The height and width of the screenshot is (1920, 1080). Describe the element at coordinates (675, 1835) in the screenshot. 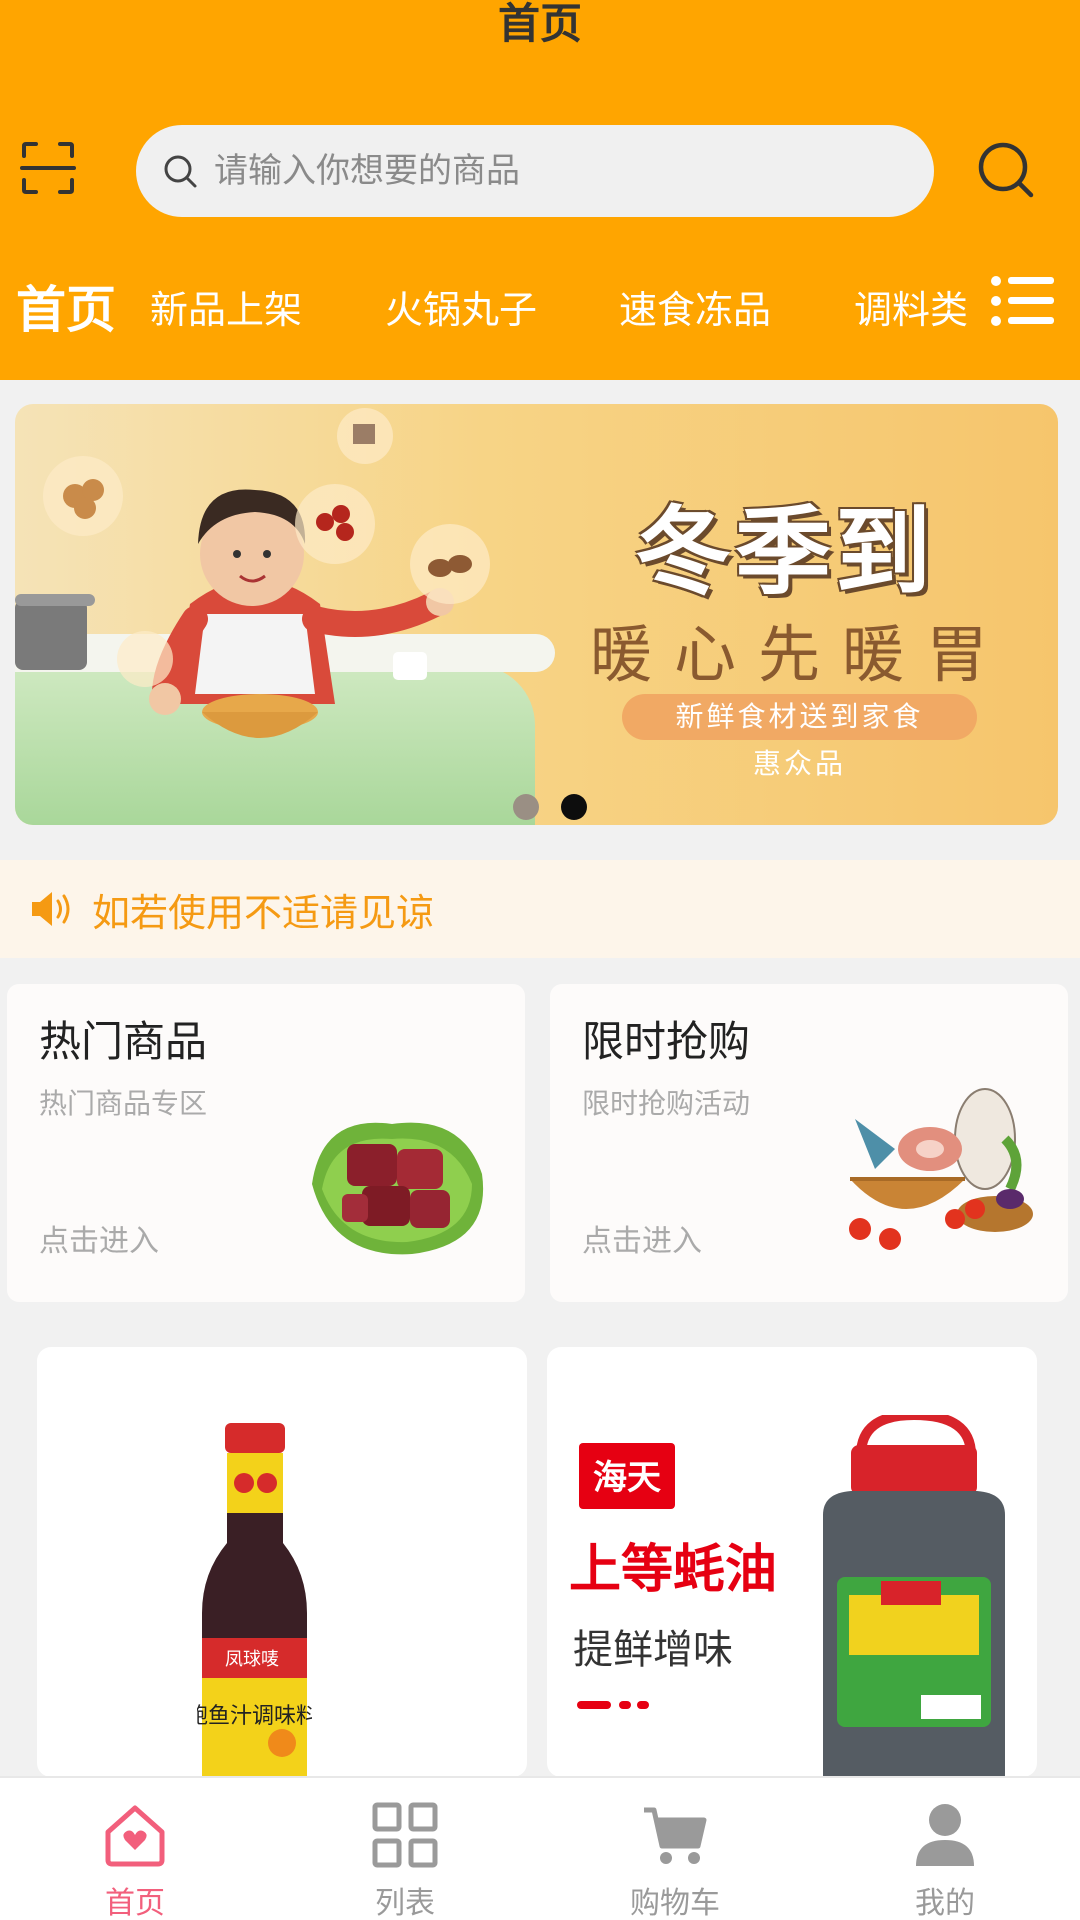

I see `cart-icon` at that location.